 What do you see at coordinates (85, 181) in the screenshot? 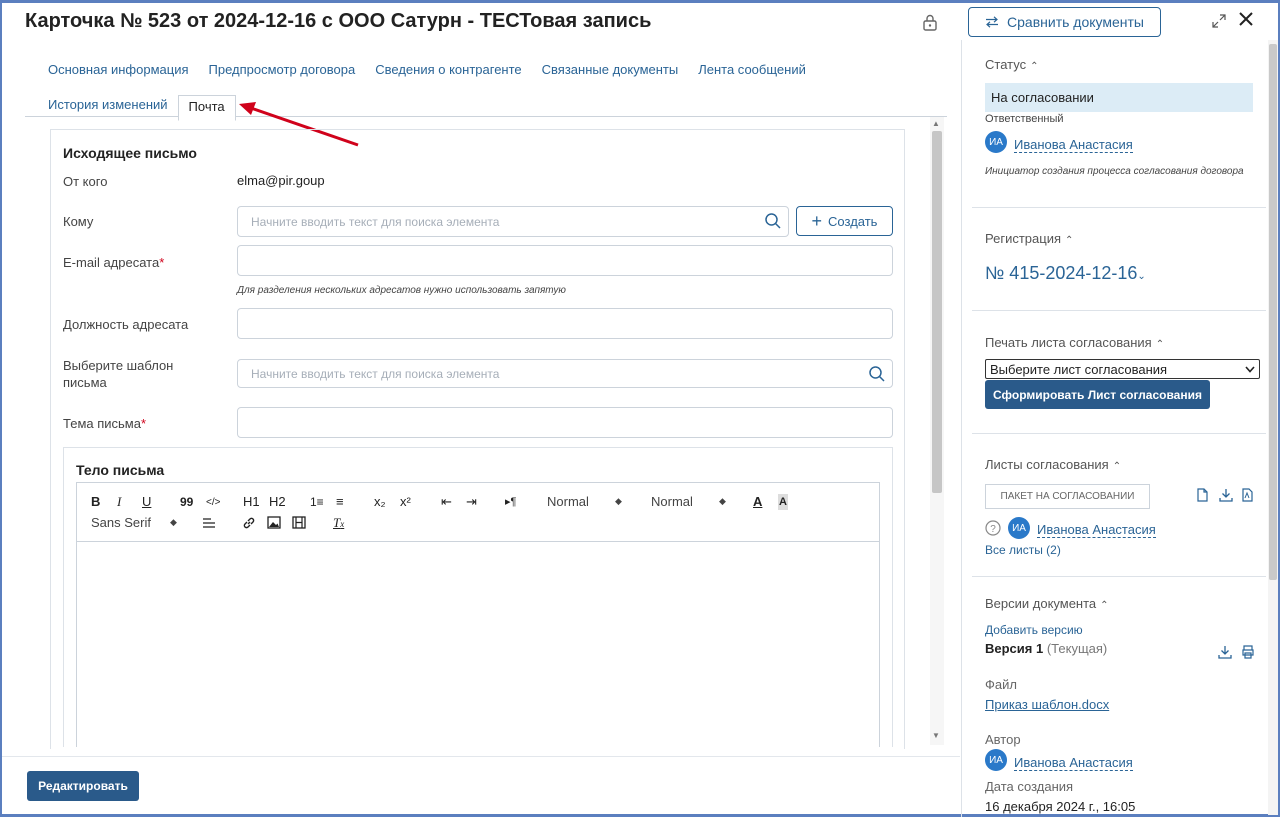
I see `from-label: От кого` at bounding box center [85, 181].